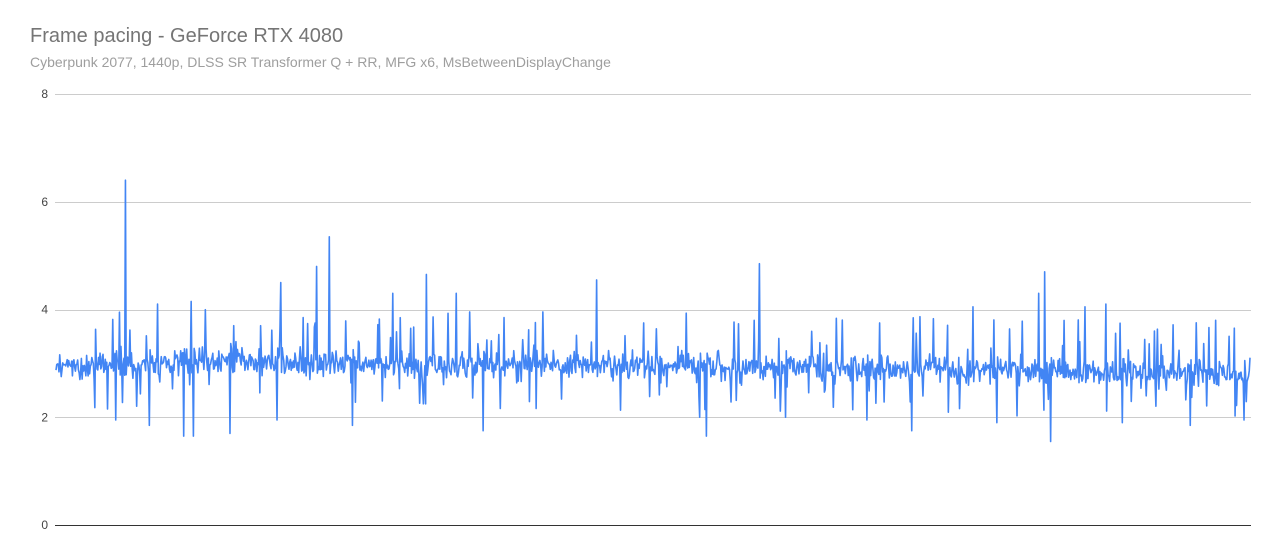 This screenshot has height=560, width=1280. I want to click on y-tick-label-8: 8, so click(44, 94).